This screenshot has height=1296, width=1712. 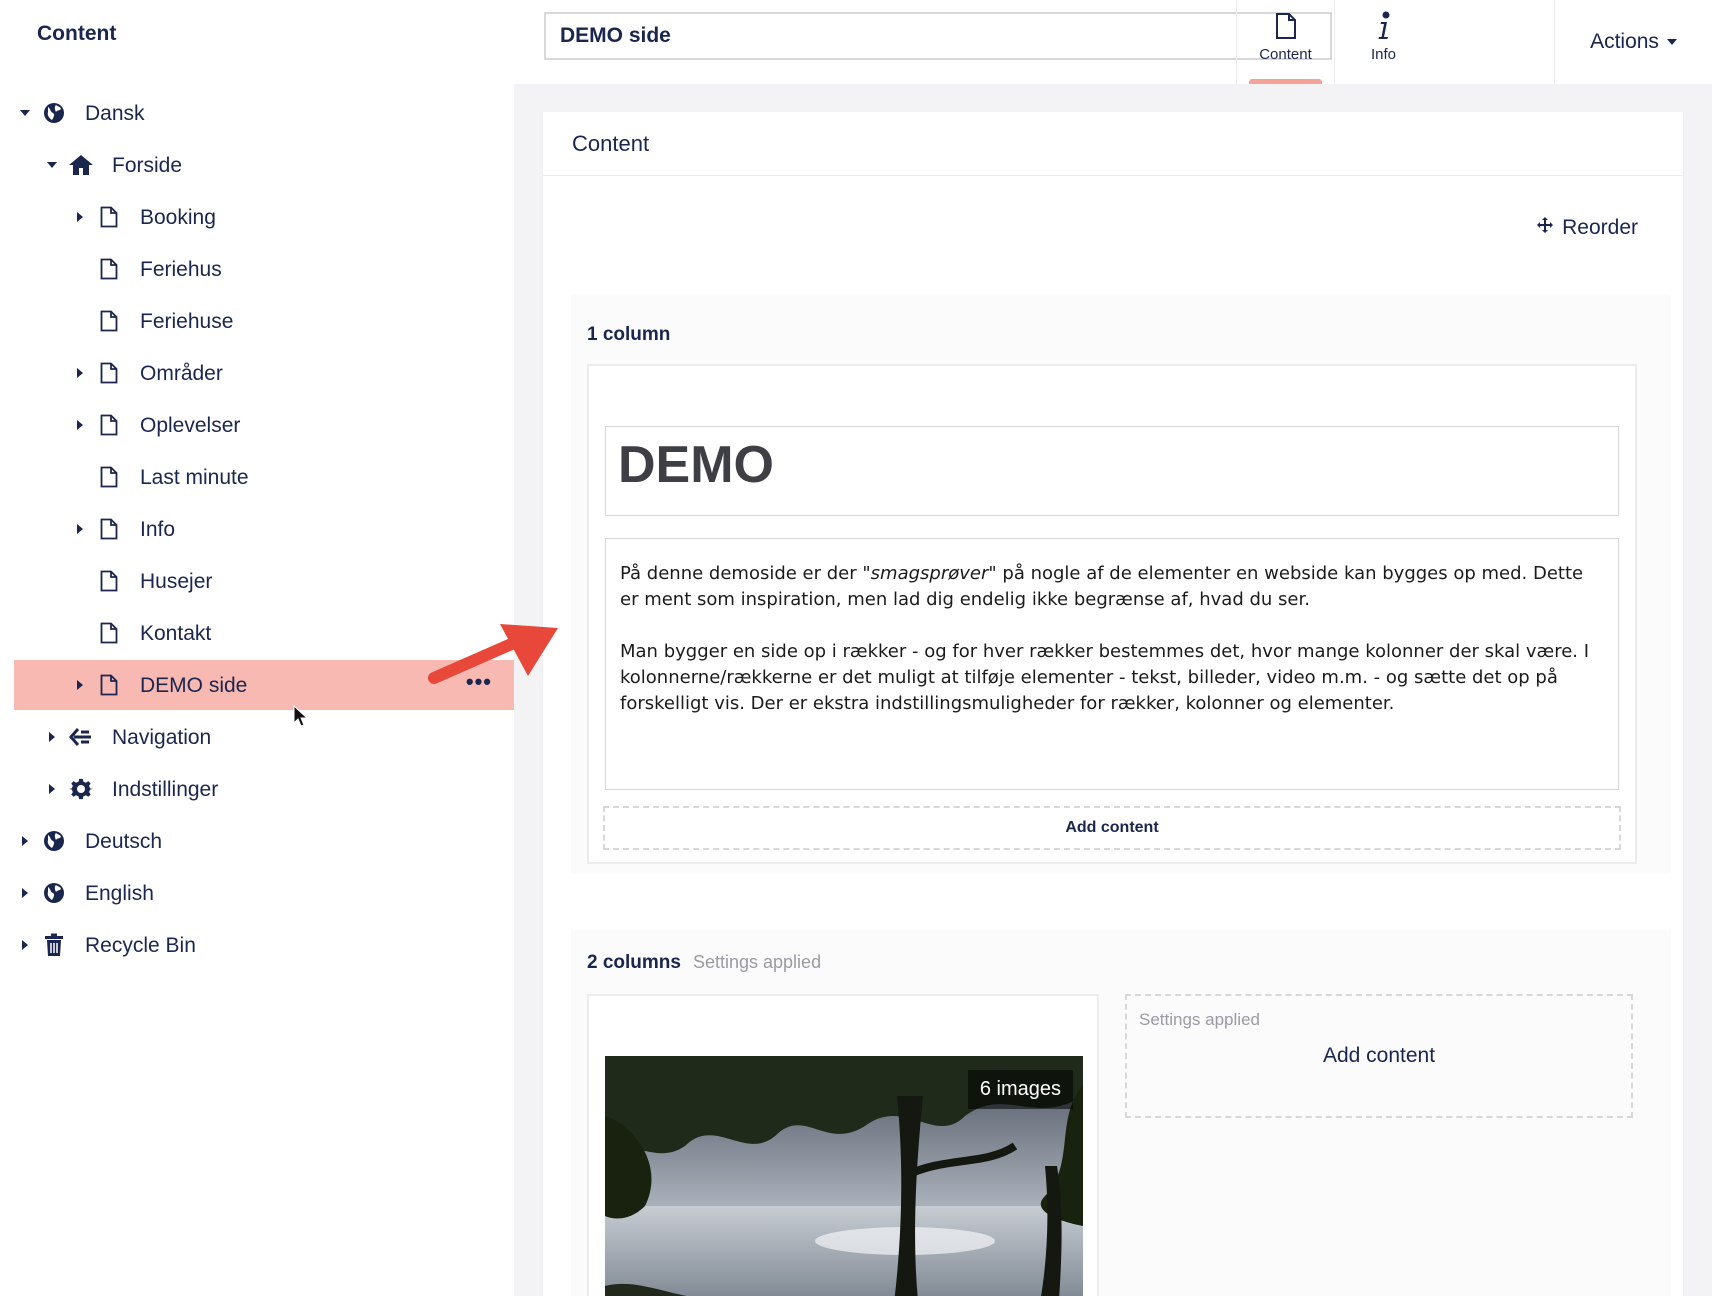 What do you see at coordinates (1600, 227) in the screenshot?
I see `reorder-label: Reorder` at bounding box center [1600, 227].